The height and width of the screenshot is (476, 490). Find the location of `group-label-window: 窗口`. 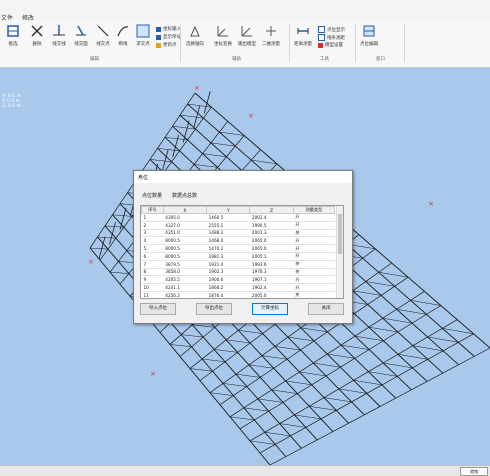

group-label-window: 窗口 is located at coordinates (380, 59).